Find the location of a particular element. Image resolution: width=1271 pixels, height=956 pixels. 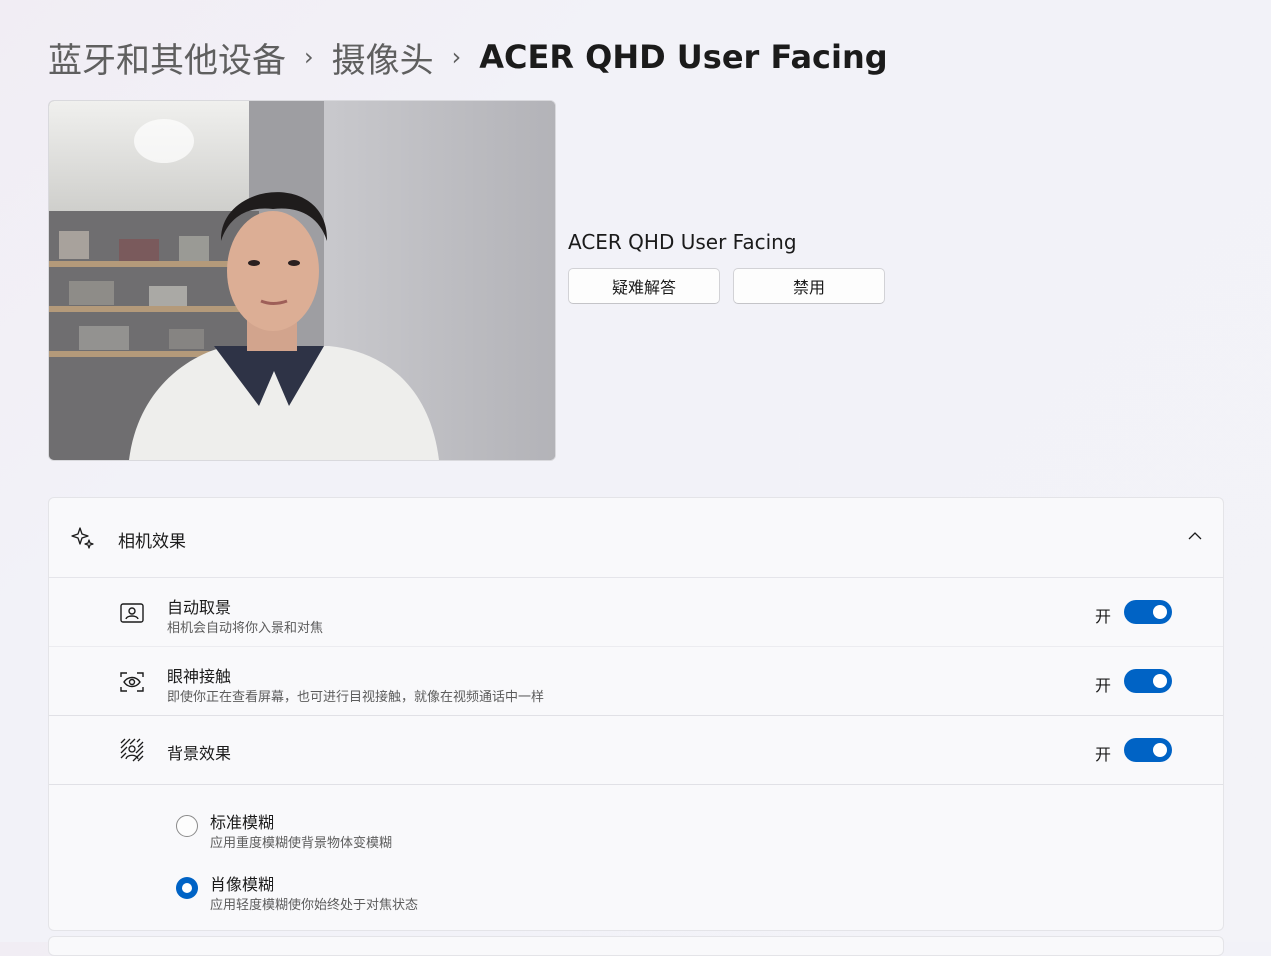

auto-framing-toggle is located at coordinates (1148, 612).